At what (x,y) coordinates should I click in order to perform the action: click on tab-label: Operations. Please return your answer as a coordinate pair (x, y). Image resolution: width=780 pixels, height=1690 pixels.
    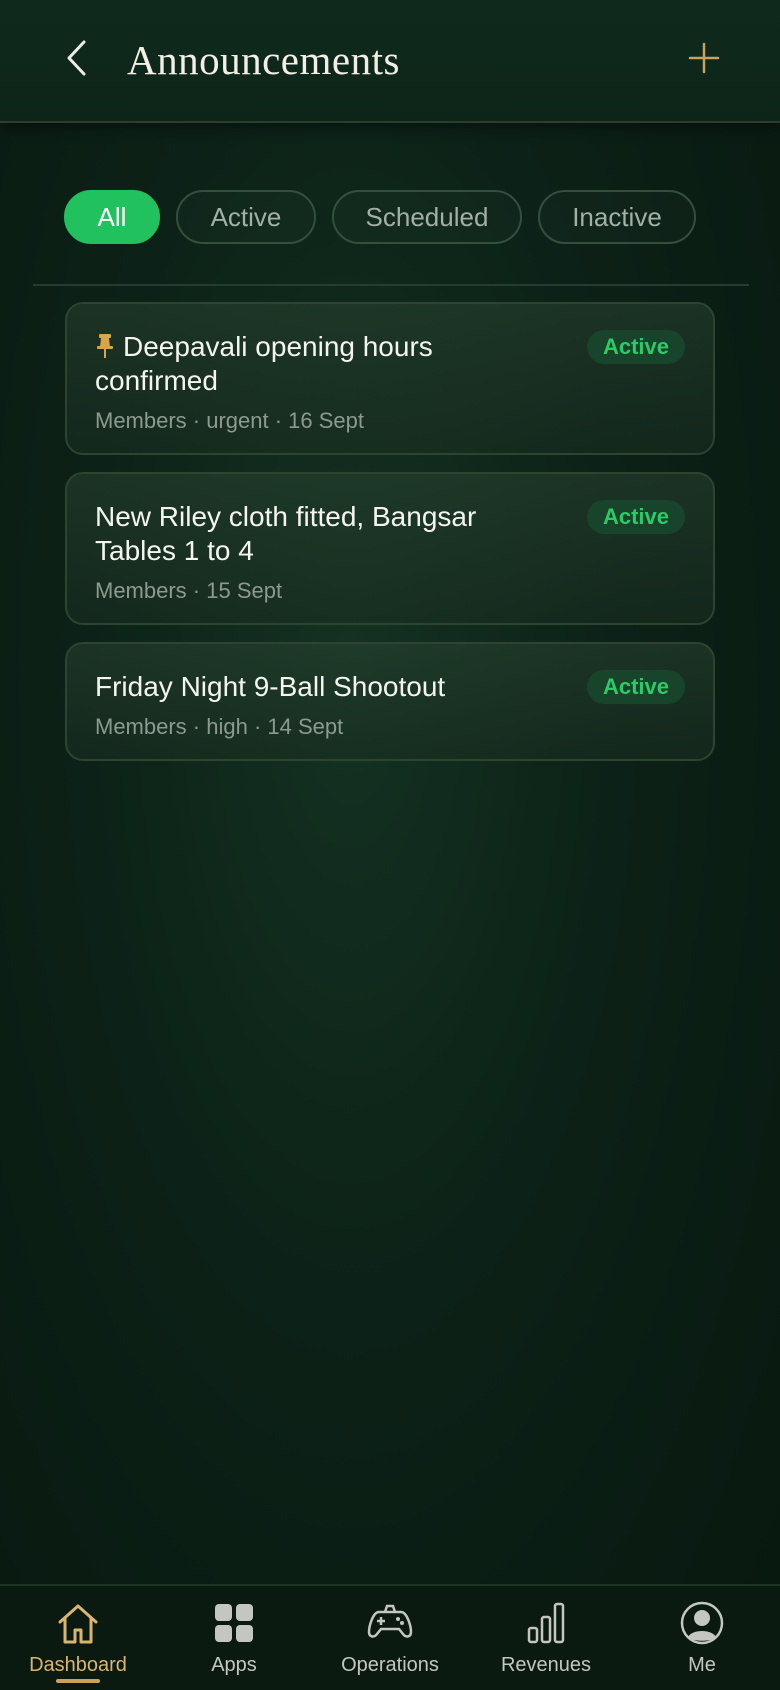
    Looking at the image, I should click on (390, 1665).